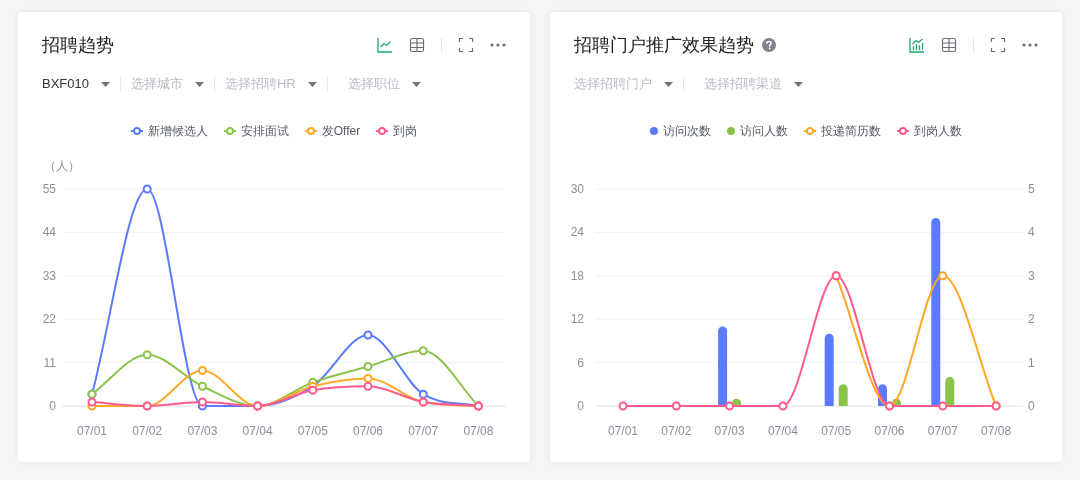  What do you see at coordinates (577, 319) in the screenshot?
I see `axis-label: 12` at bounding box center [577, 319].